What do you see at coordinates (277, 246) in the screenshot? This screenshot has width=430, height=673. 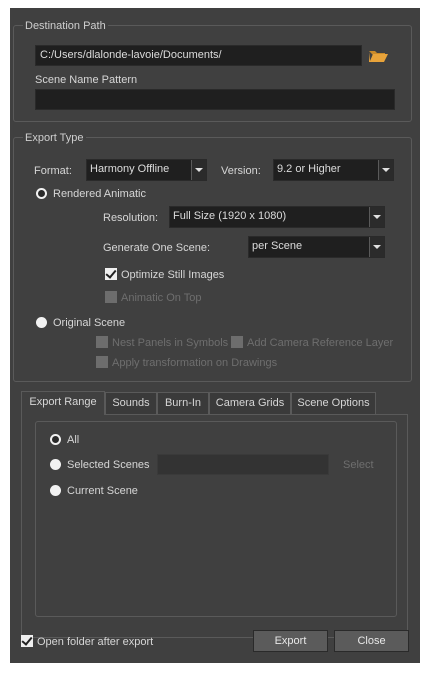 I see `generate-one-scene-value: per Scene` at bounding box center [277, 246].